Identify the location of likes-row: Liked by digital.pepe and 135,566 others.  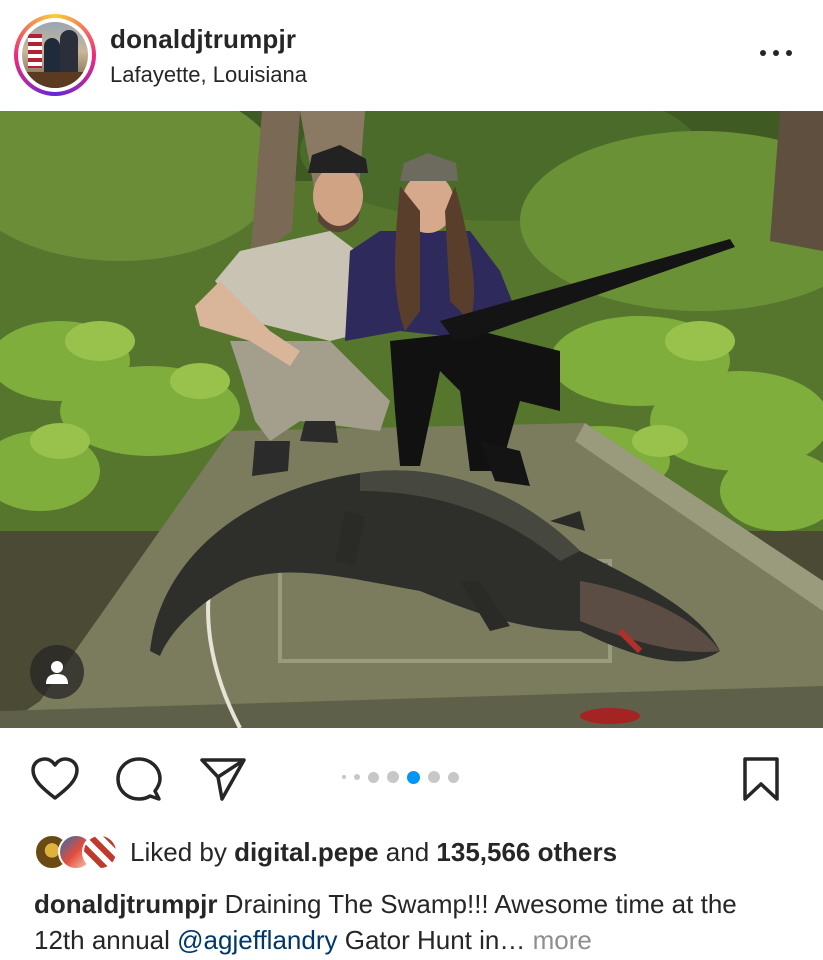
(325, 852).